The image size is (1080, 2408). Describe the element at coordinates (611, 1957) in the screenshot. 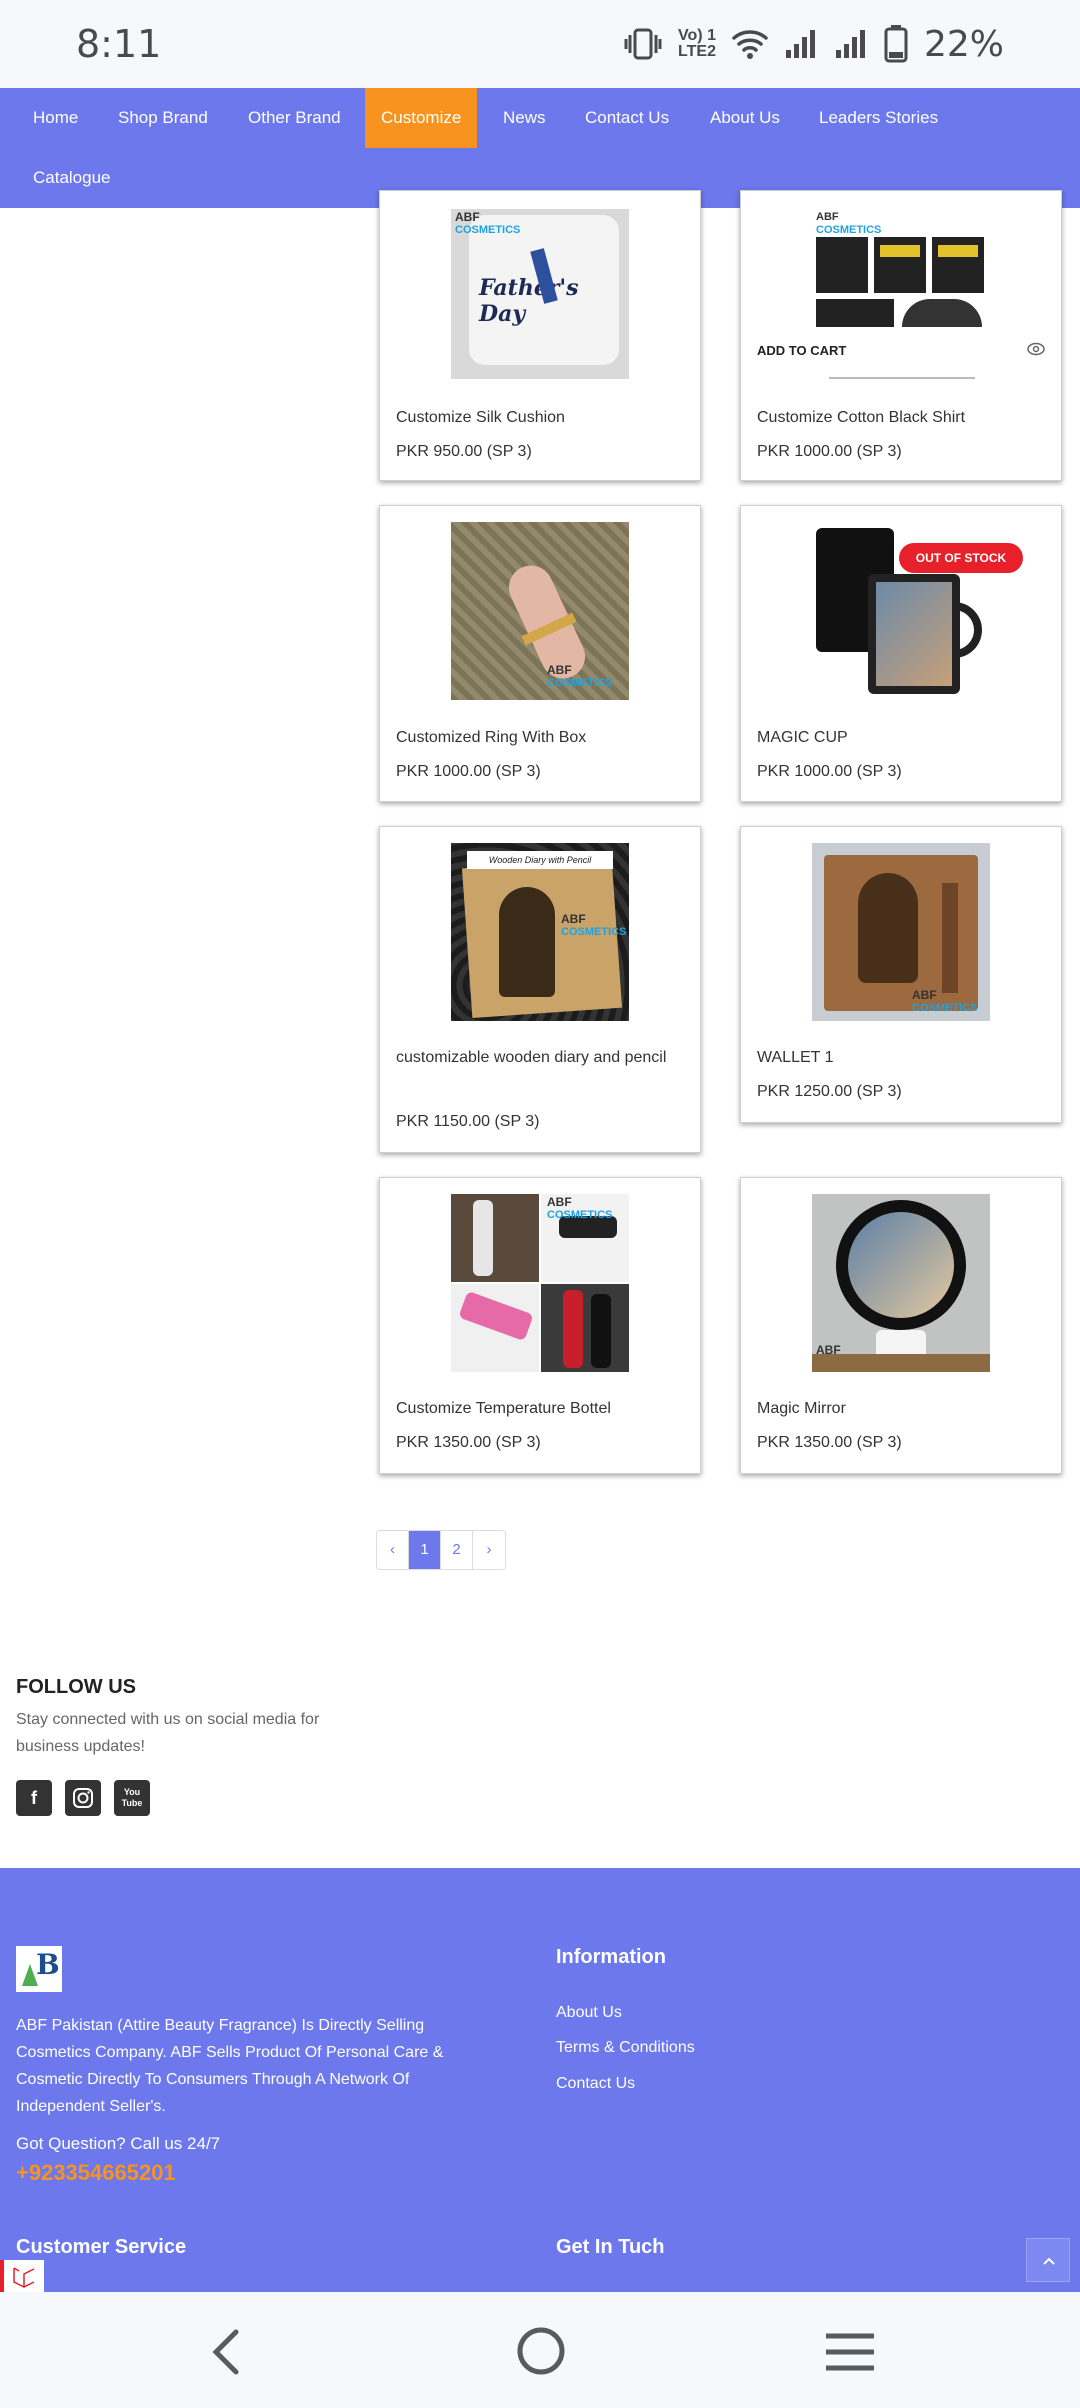

I see `footer-information-title: Information` at that location.